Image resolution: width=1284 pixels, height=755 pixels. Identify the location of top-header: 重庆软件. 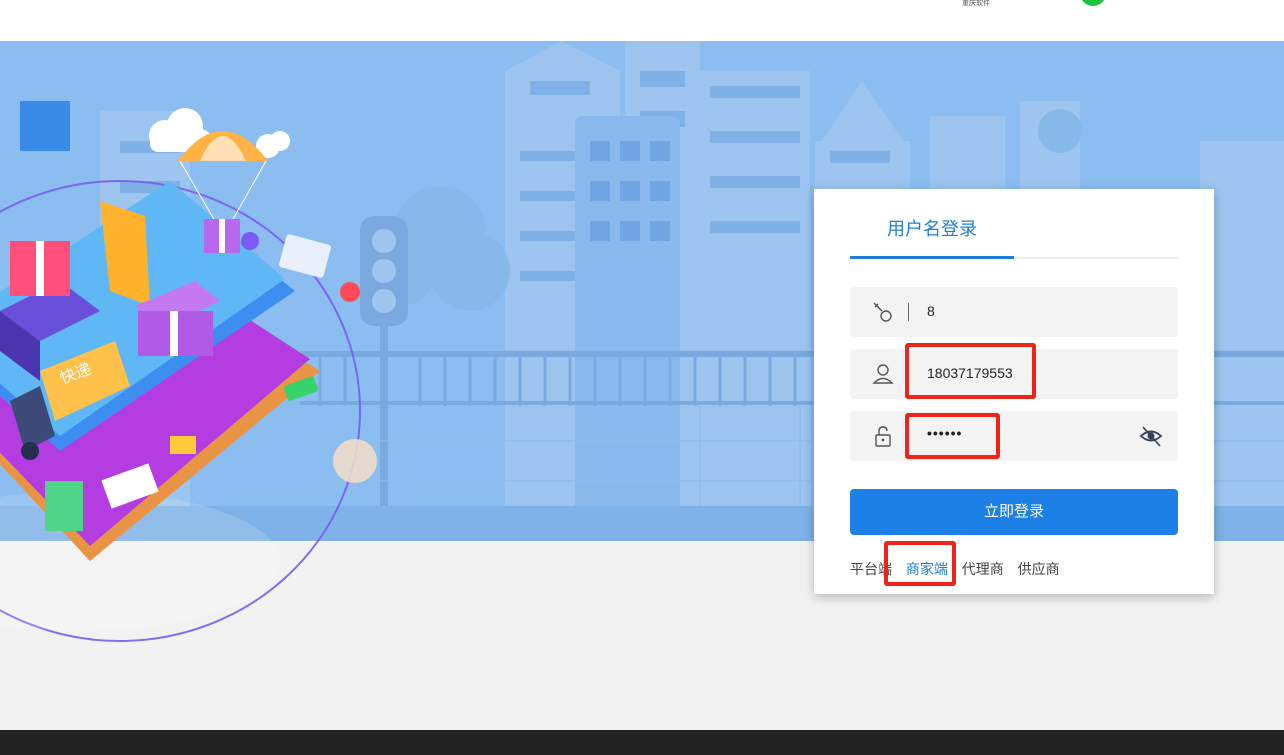
(642, 20).